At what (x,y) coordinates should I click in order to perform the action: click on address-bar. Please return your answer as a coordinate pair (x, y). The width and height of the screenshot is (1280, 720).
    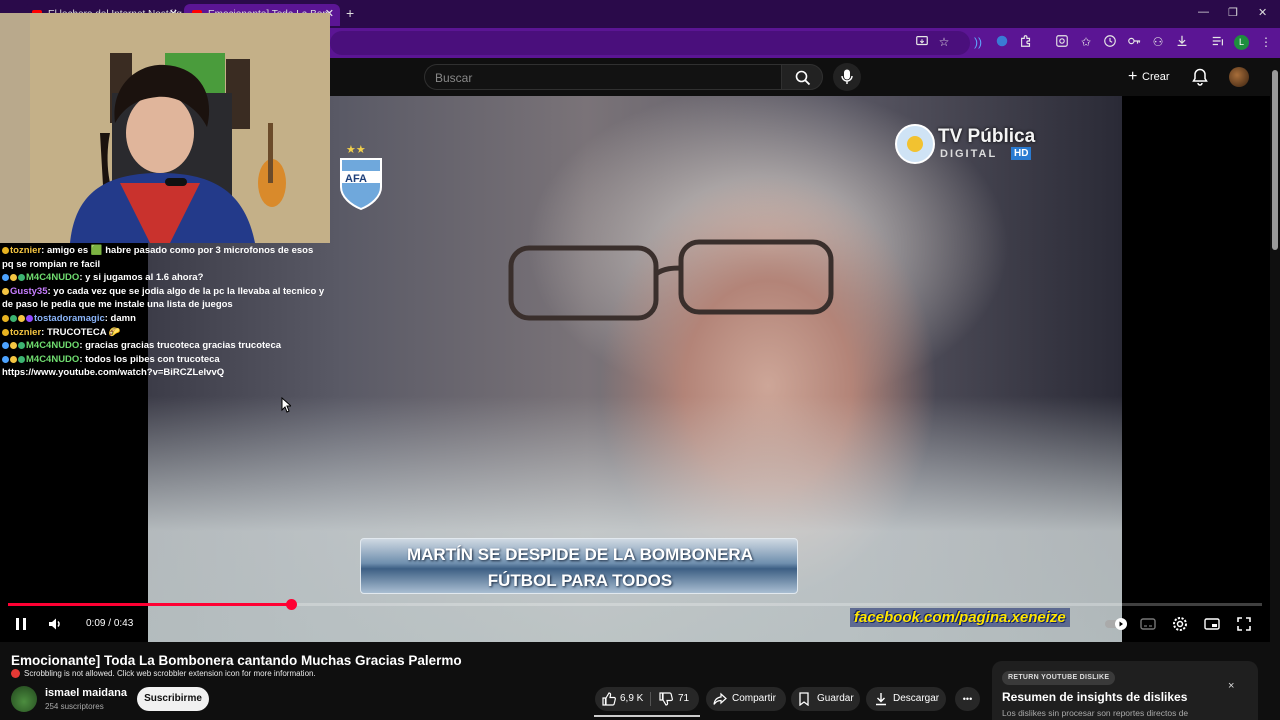
    Looking at the image, I should click on (650, 43).